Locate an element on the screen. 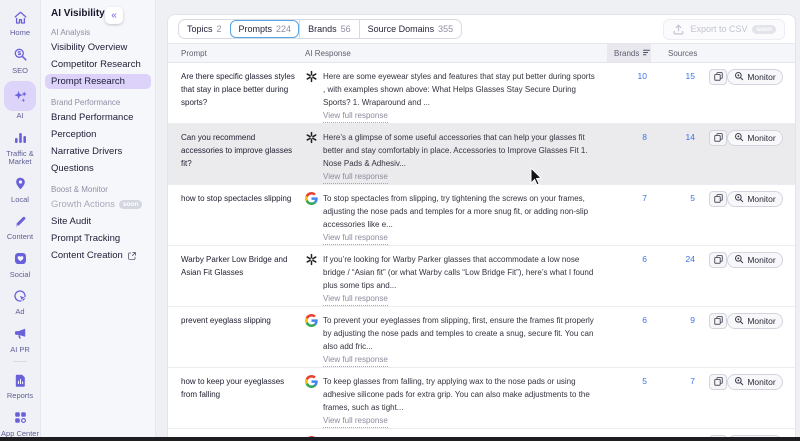  sidebar-item-narrative-drivers: Narrative Drivers is located at coordinates (98, 151).